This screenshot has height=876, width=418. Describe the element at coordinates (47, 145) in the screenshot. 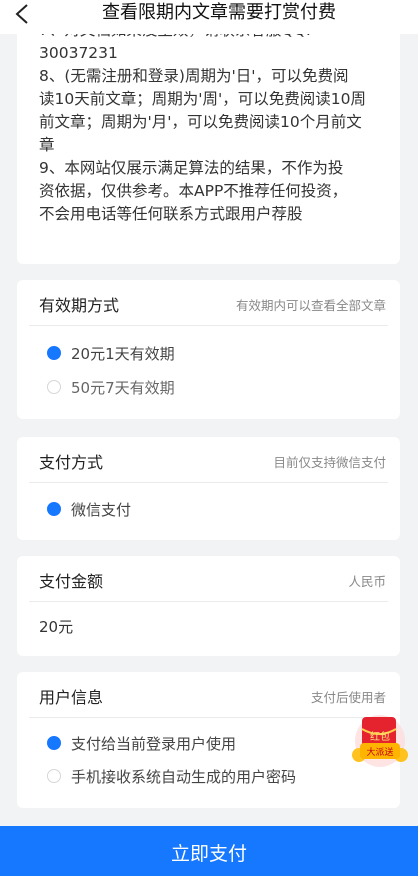

I see `notice-line: 章` at that location.